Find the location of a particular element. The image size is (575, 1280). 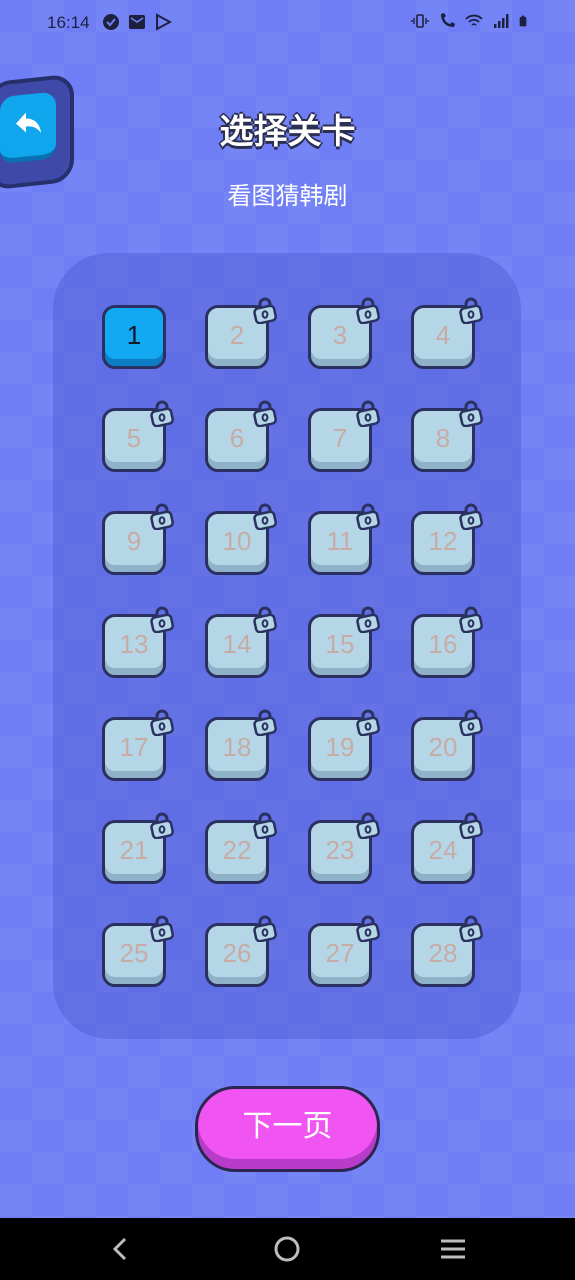

level-tile: 2 is located at coordinates (241, 333).